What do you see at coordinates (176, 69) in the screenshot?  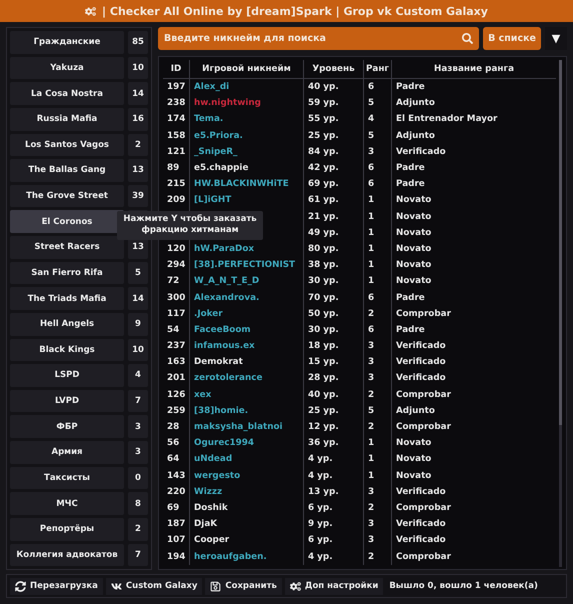 I see `column-header: ID` at bounding box center [176, 69].